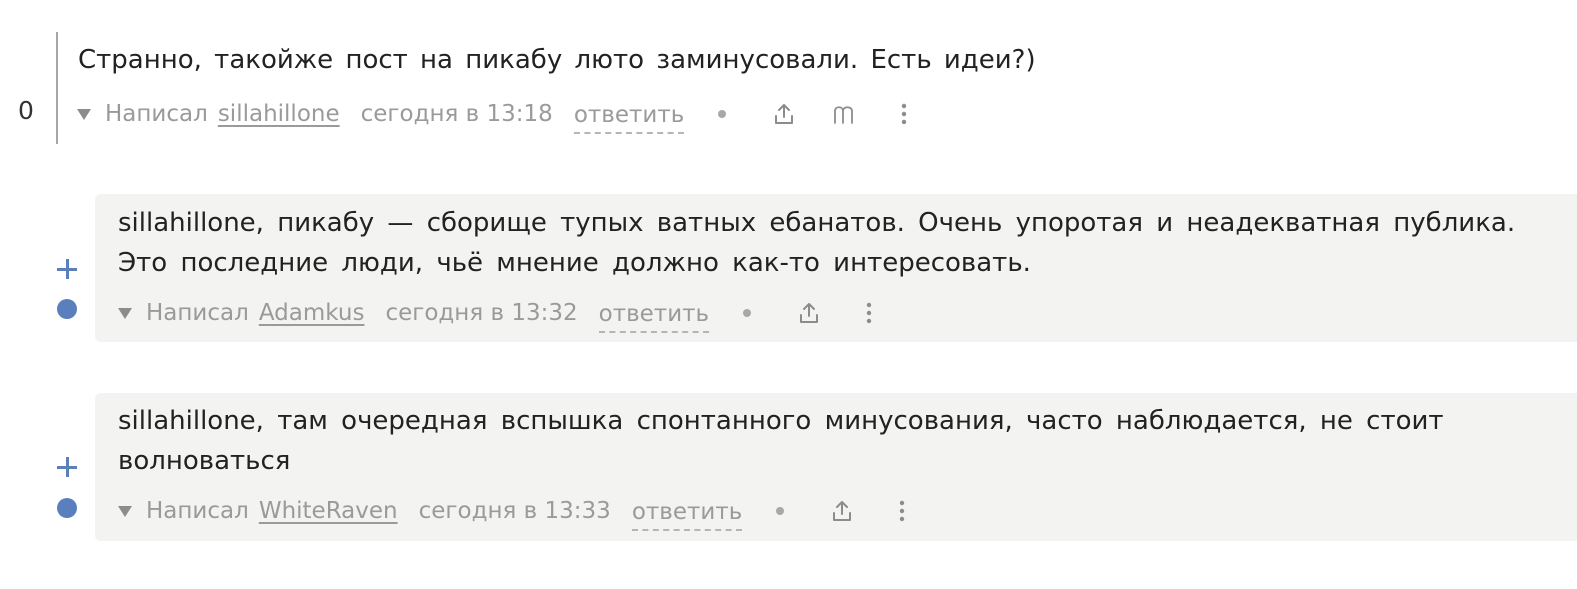 Image resolution: width=1577 pixels, height=589 pixels. What do you see at coordinates (57, 88) in the screenshot?
I see `thread-line` at bounding box center [57, 88].